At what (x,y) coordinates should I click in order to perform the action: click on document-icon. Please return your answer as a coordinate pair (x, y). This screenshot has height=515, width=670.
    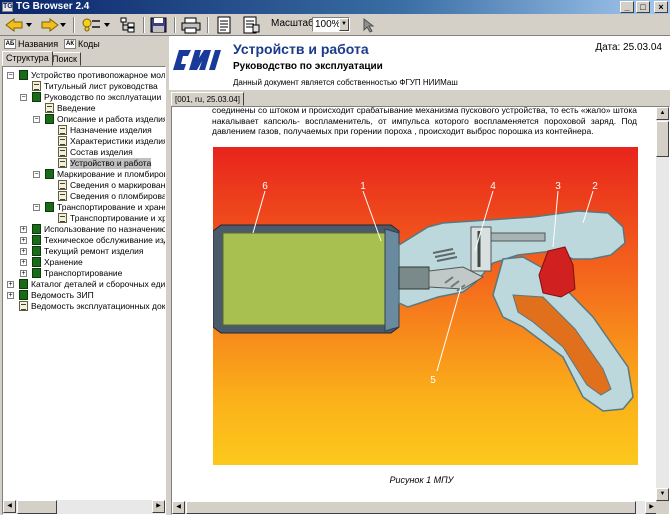
    Looking at the image, I should click on (224, 25).